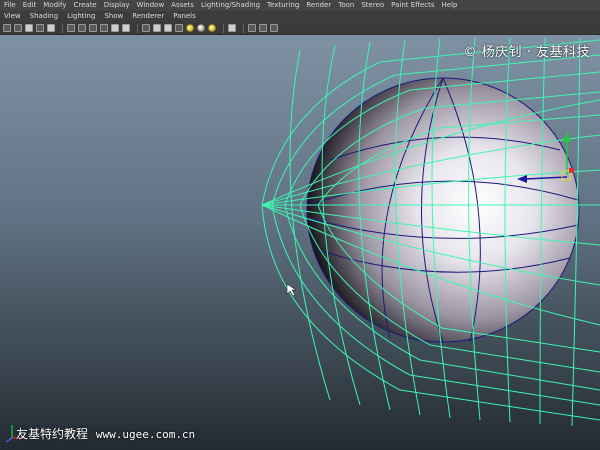 The width and height of the screenshot is (600, 450). Describe the element at coordinates (52, 434) in the screenshot. I see `watermark-bottom-text: 友基特约教程` at that location.